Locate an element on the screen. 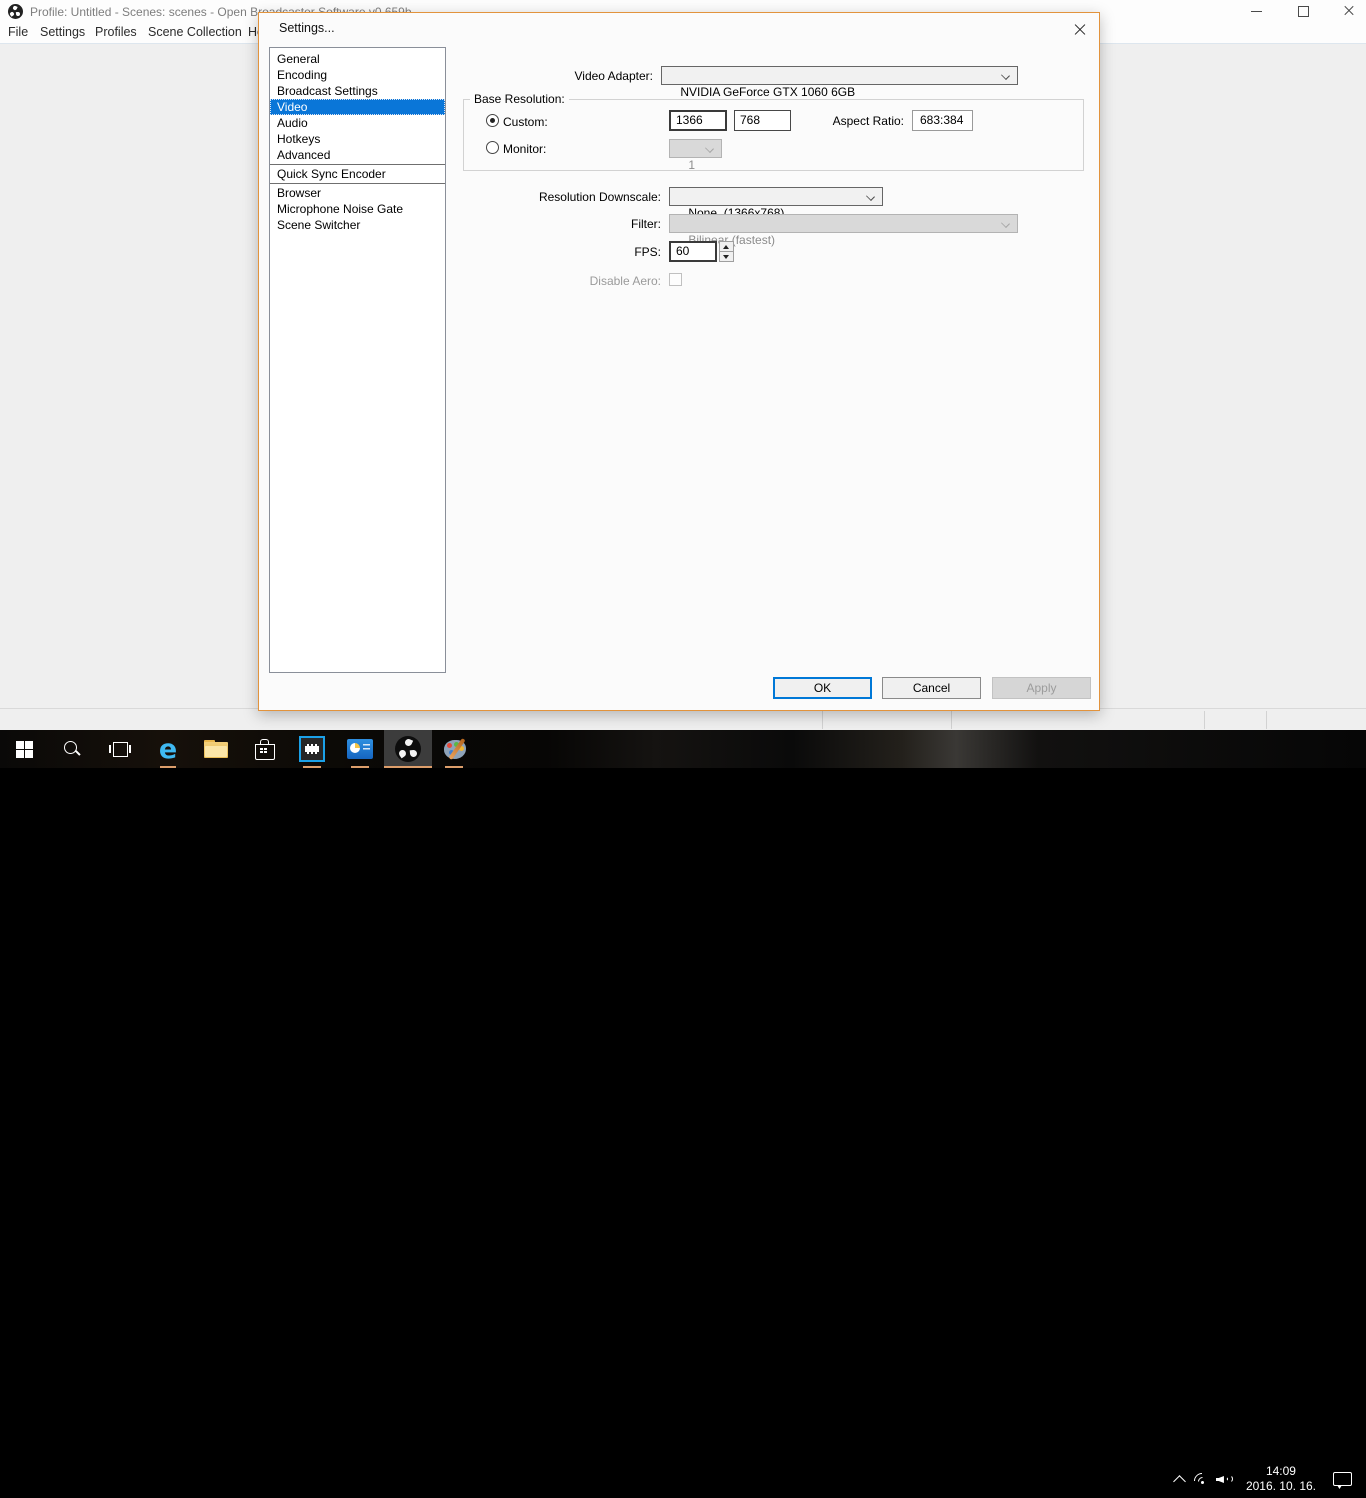  spin-down-icon is located at coordinates (726, 256).